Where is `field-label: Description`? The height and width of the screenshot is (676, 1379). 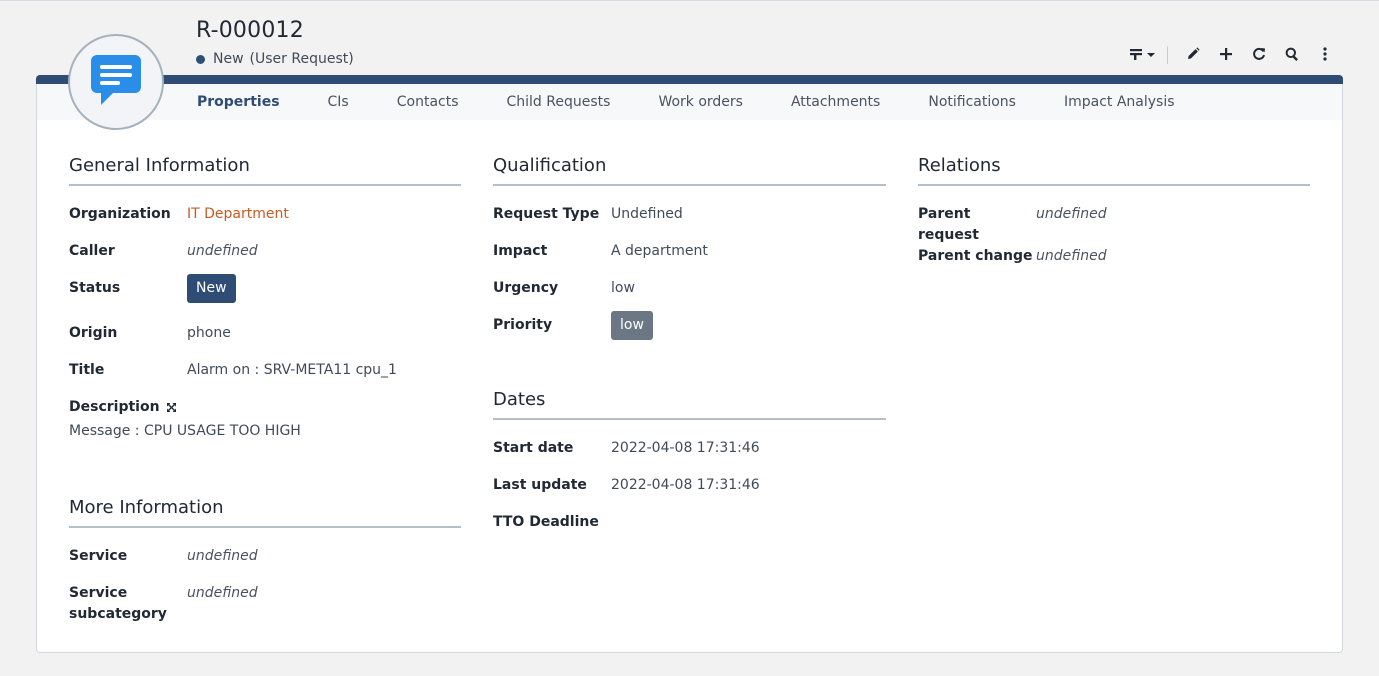 field-label: Description is located at coordinates (114, 407).